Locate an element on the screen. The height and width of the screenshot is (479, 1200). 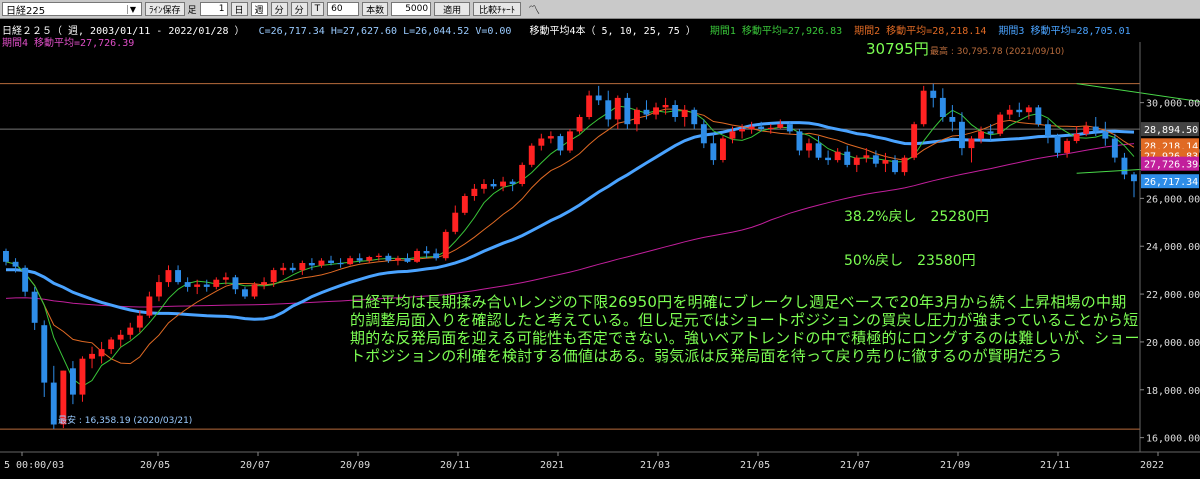
y-tick-label: 26,000.00 is located at coordinates (1173, 199).